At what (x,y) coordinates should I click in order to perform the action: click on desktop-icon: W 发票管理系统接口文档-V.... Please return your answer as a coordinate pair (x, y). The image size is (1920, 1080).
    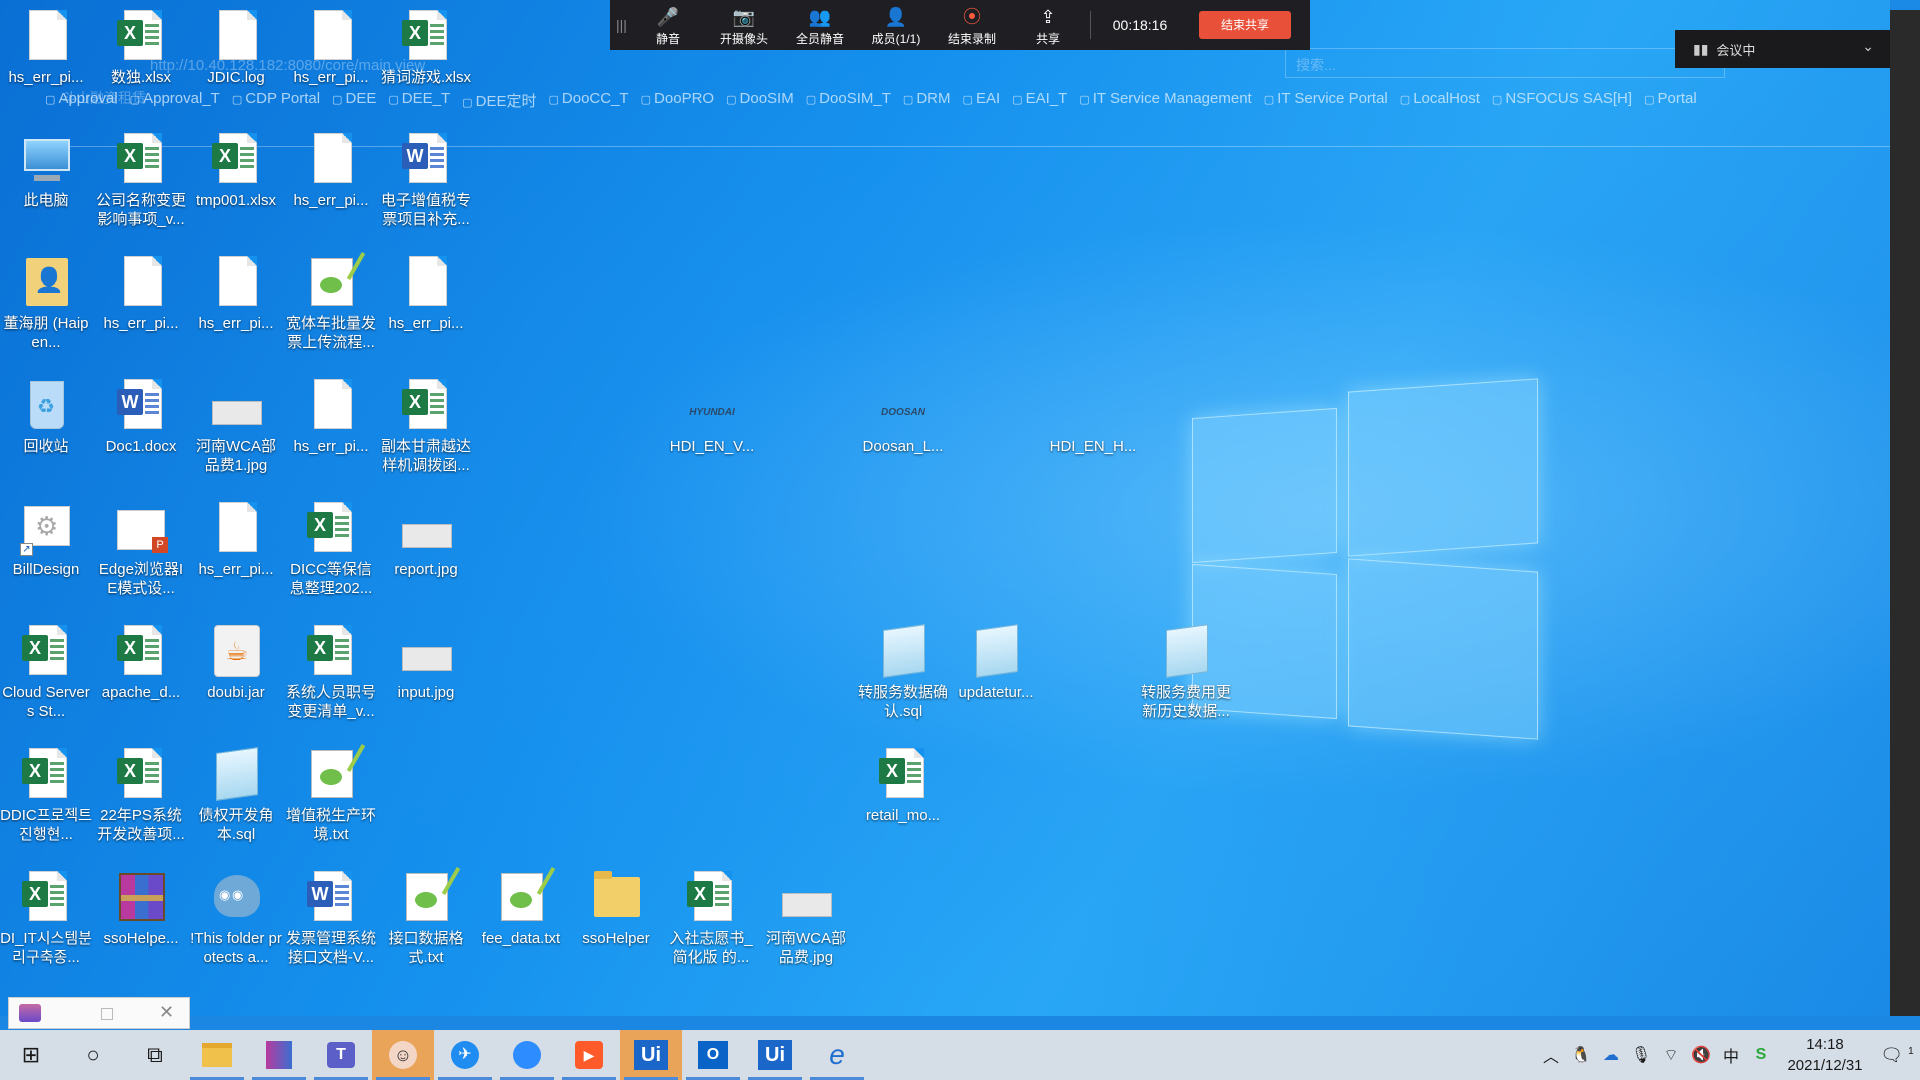
    Looking at the image, I should click on (331, 918).